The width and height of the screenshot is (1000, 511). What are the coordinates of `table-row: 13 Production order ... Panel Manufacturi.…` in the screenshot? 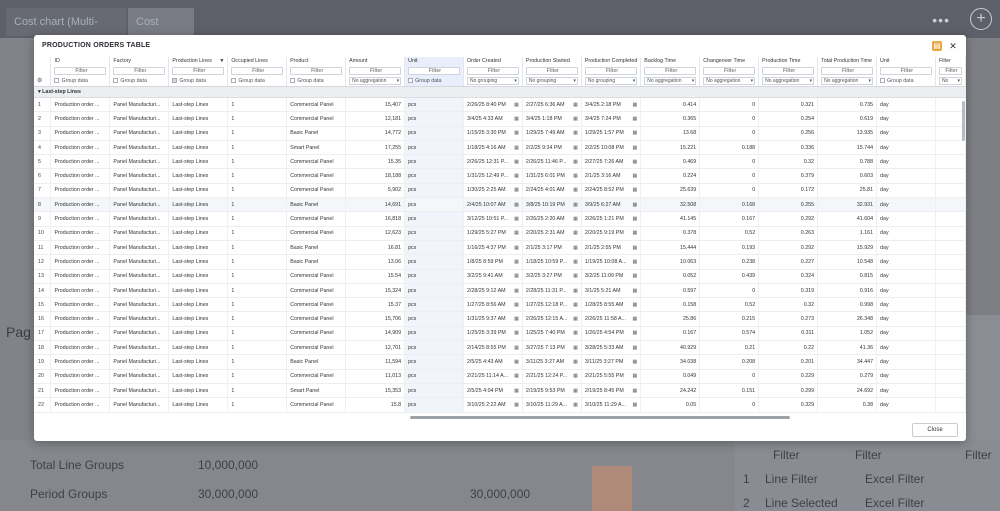 It's located at (500, 276).